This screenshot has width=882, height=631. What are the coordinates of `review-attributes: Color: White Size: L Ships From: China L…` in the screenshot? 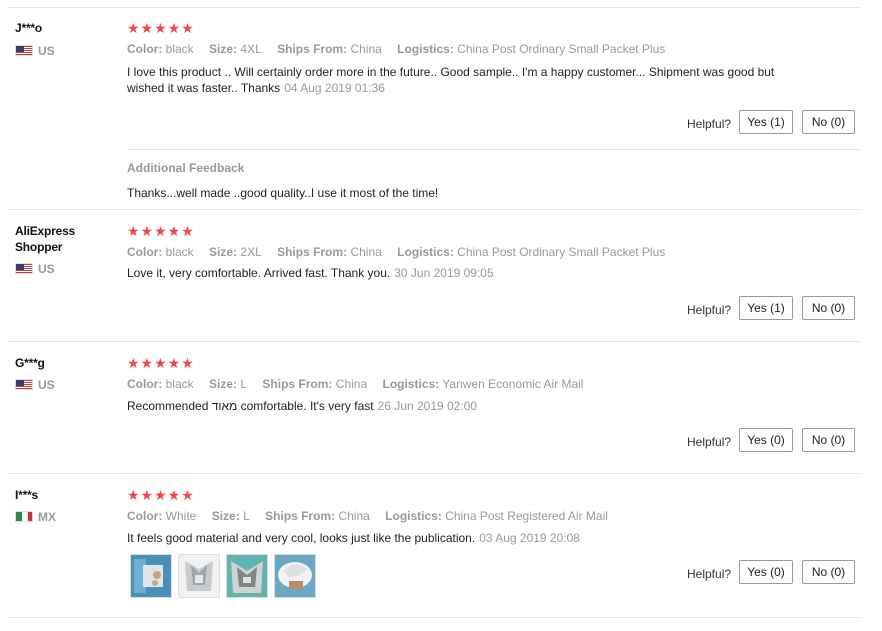 It's located at (373, 516).